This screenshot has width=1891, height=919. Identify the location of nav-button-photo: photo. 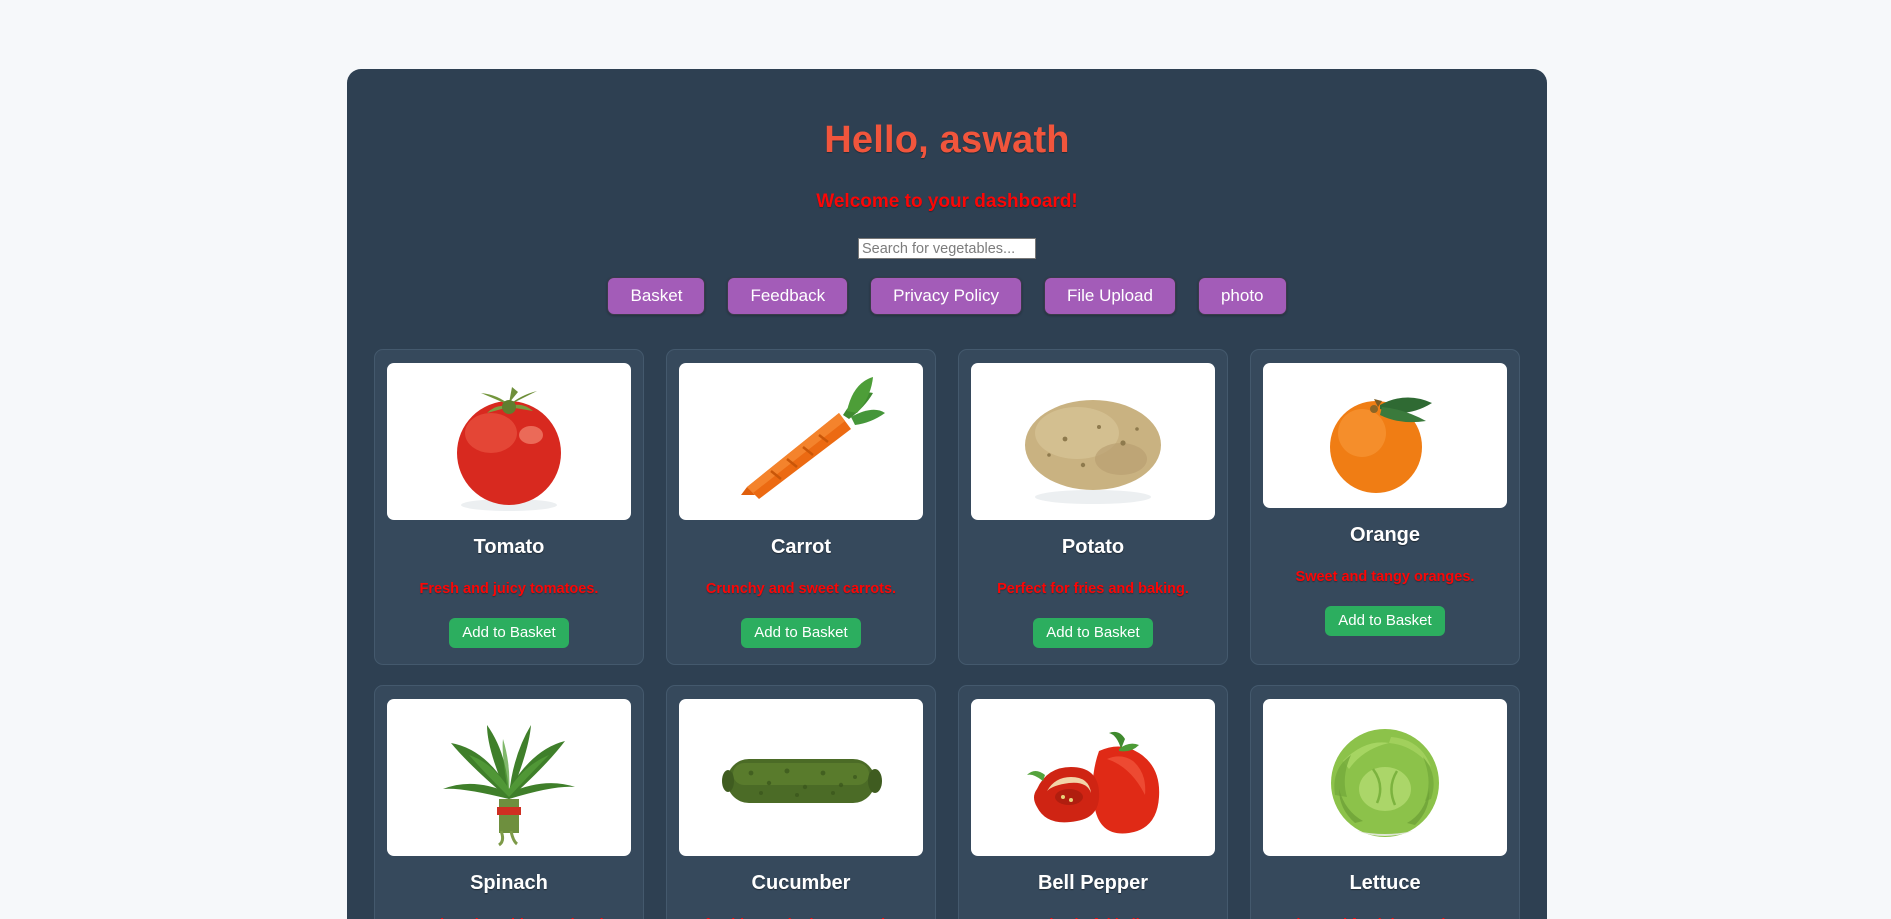
(1242, 296).